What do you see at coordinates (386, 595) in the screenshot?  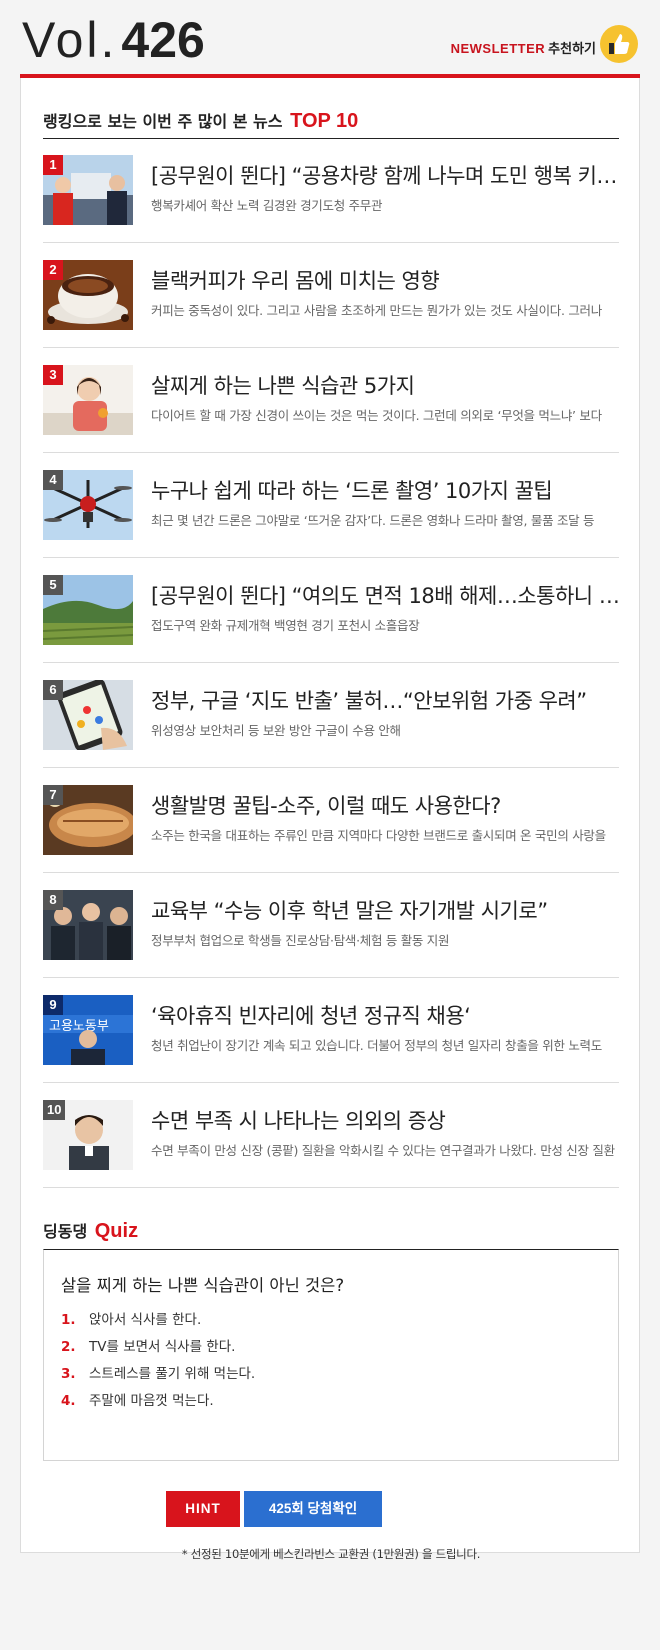 I see `news-title: [공무원이 뛴다] “여의도 면적 18배 해제…소통하니 풀리더라”` at bounding box center [386, 595].